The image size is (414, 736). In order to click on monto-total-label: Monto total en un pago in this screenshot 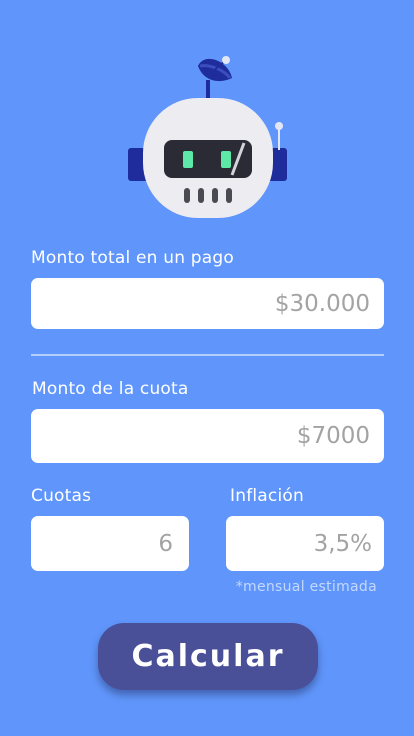, I will do `click(132, 258)`.